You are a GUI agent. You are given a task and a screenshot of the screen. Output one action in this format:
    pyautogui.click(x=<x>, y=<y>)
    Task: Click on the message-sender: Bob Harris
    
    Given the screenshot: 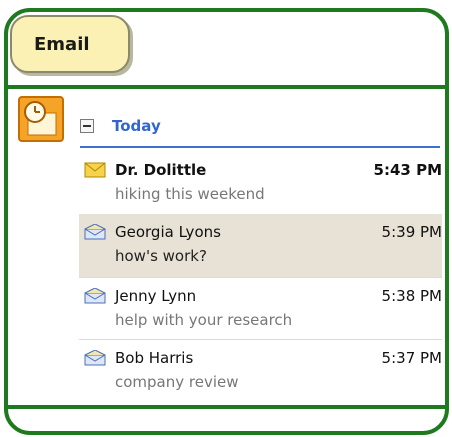 What is the action you would take?
    pyautogui.click(x=154, y=358)
    